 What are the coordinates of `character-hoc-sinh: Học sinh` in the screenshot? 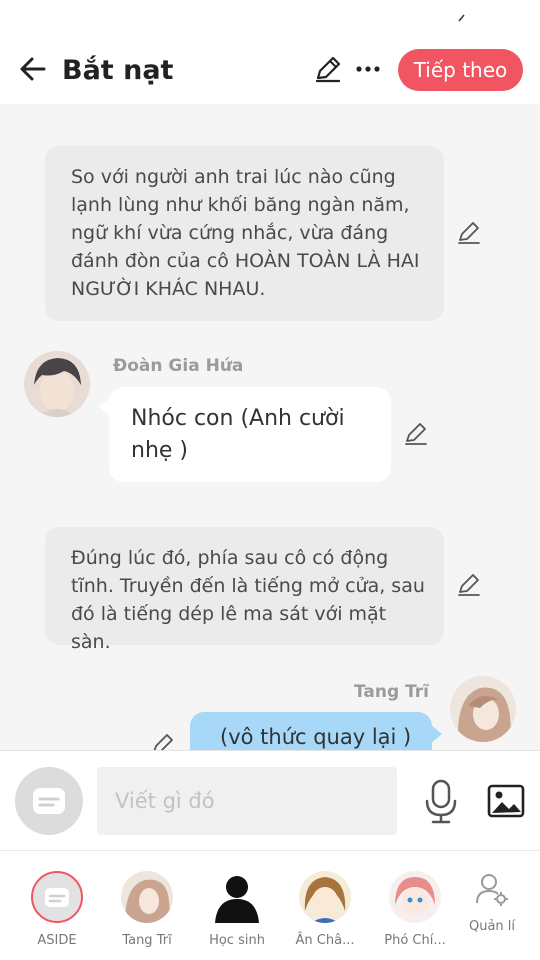 It's located at (237, 913).